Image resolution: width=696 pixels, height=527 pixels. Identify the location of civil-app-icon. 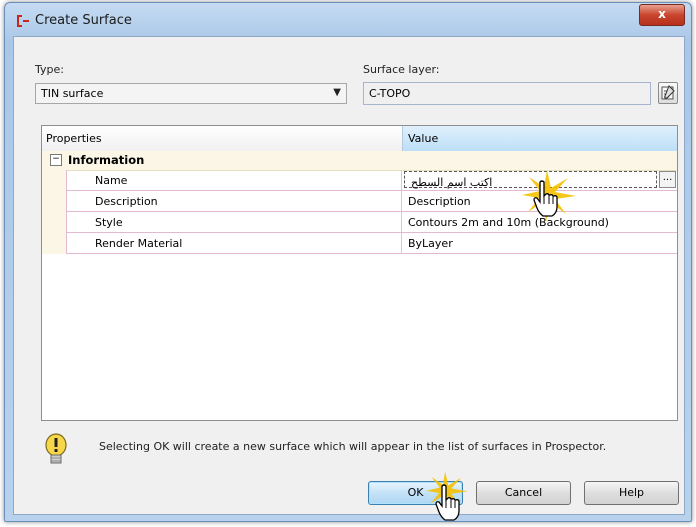
(23, 21).